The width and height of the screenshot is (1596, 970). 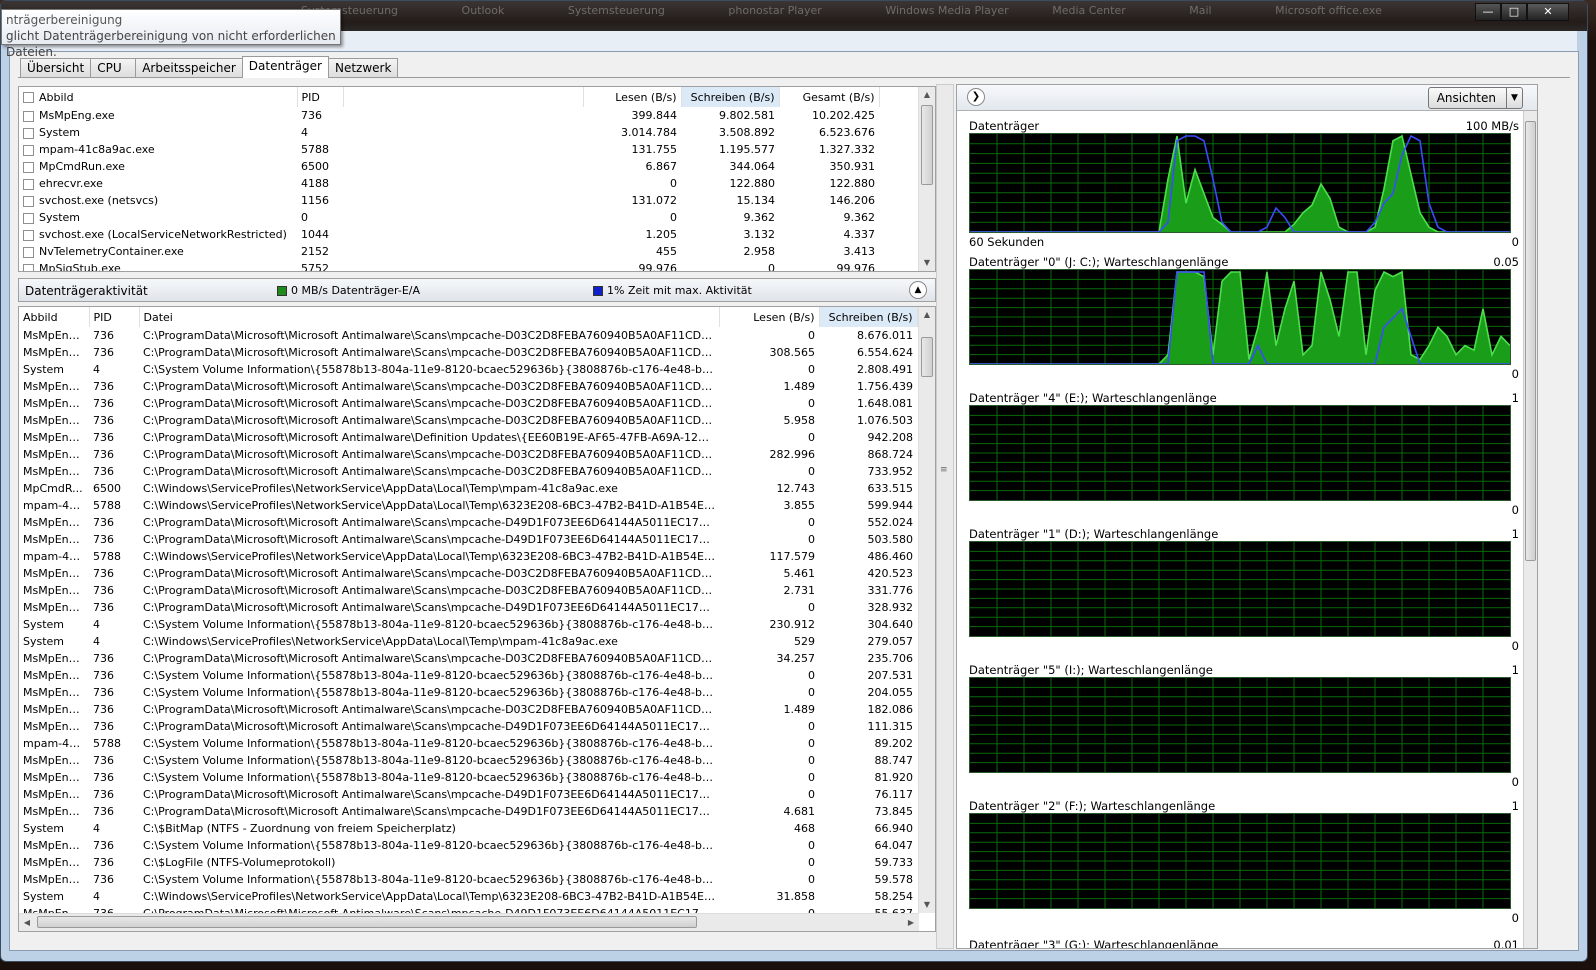 I want to click on table-row: MsMpEng.exe 736 399.844 9.802.581 10.202.425, so click(x=477, y=115).